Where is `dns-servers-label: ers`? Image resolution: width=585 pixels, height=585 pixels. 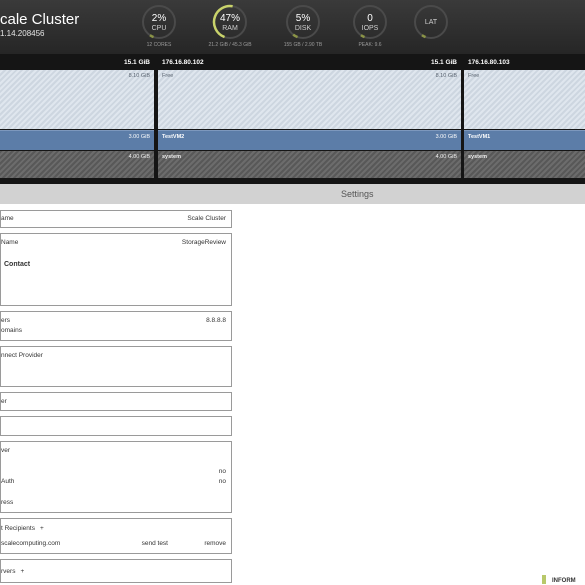 dns-servers-label: ers is located at coordinates (6, 320).